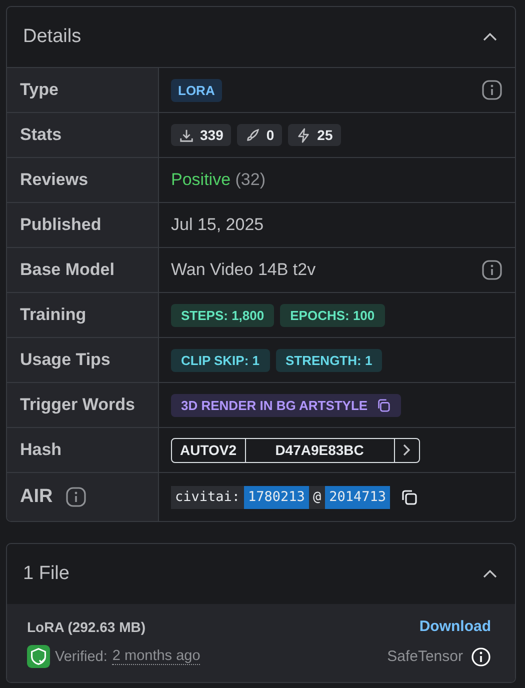  What do you see at coordinates (455, 626) in the screenshot?
I see `download-link: Download` at bounding box center [455, 626].